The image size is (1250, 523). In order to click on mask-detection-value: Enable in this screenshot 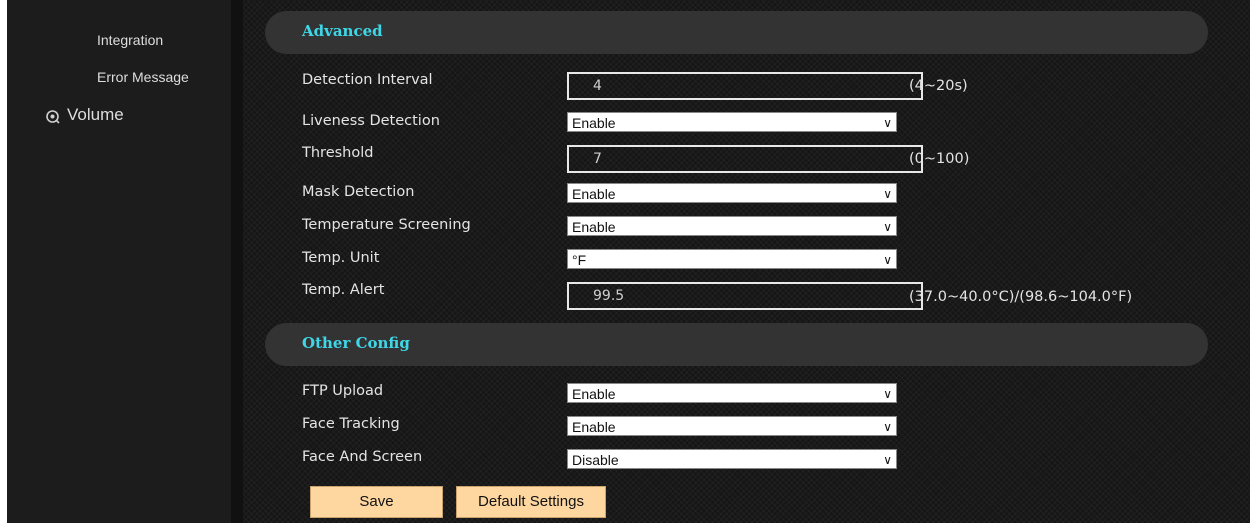, I will do `click(594, 194)`.